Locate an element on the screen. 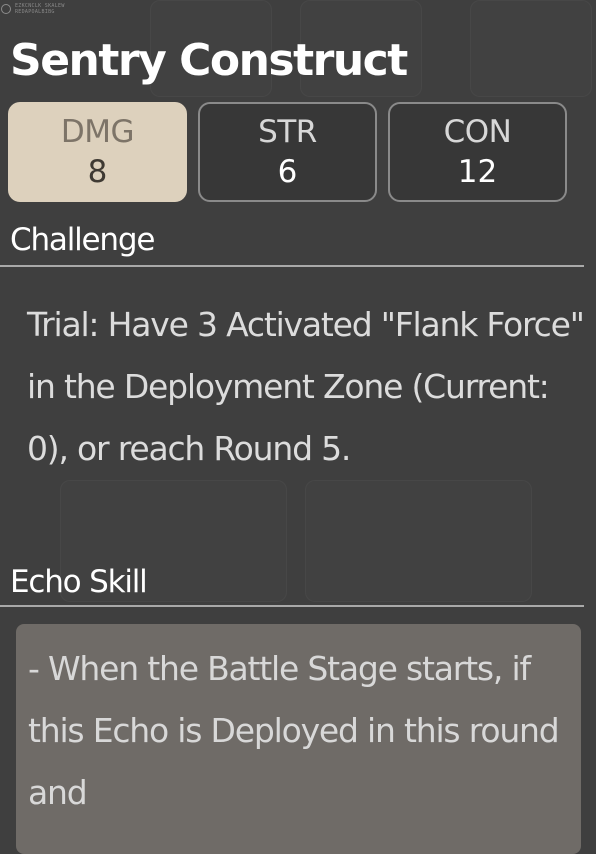  stat-value: 6 is located at coordinates (287, 172).